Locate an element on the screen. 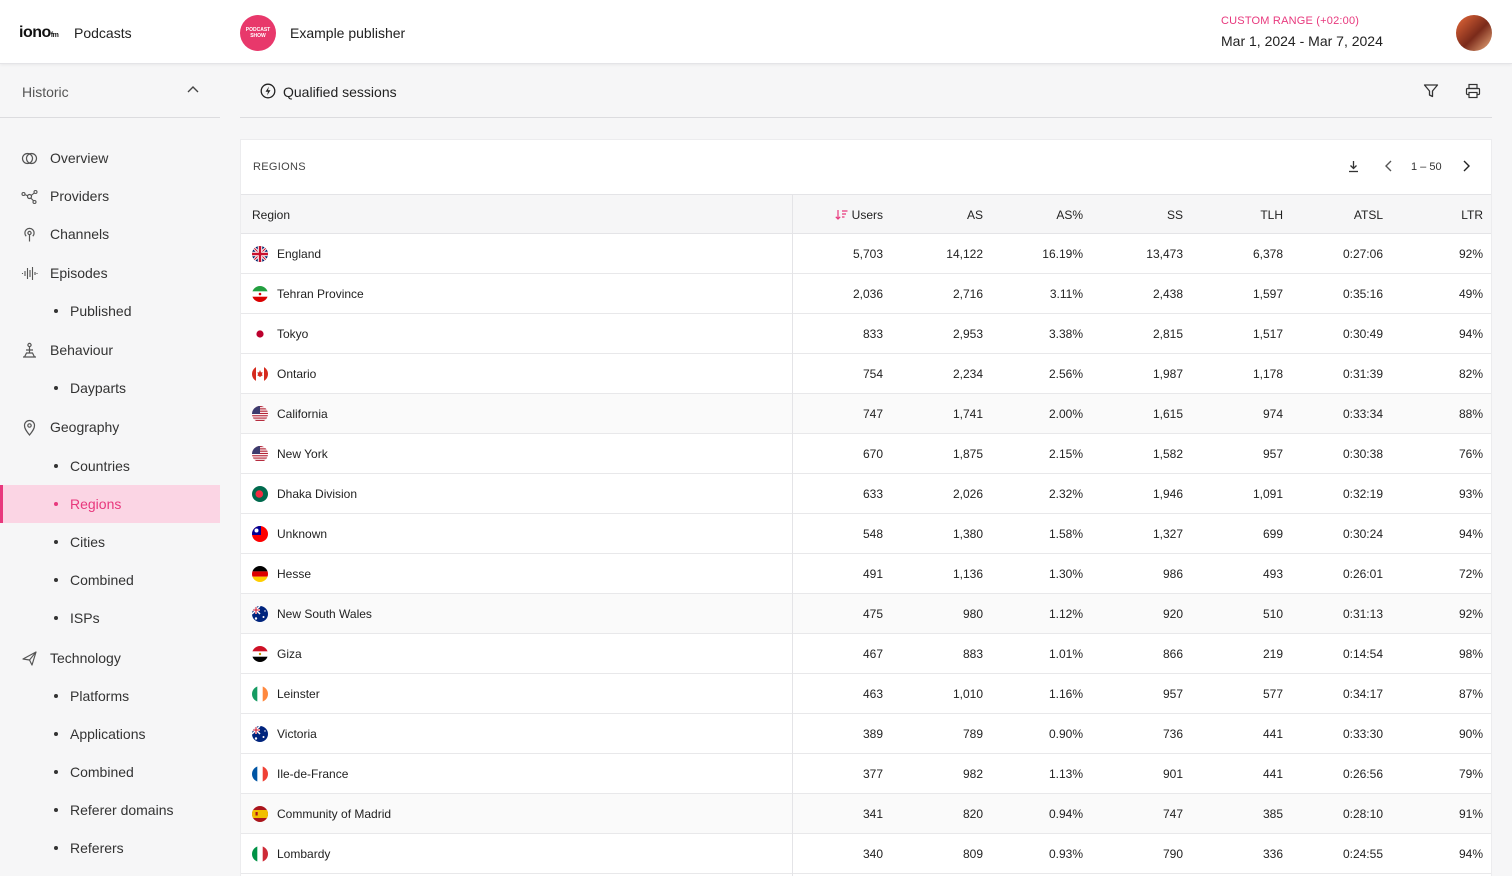 Image resolution: width=1512 pixels, height=876 pixels. sidebar-item-label: Overview is located at coordinates (79, 158).